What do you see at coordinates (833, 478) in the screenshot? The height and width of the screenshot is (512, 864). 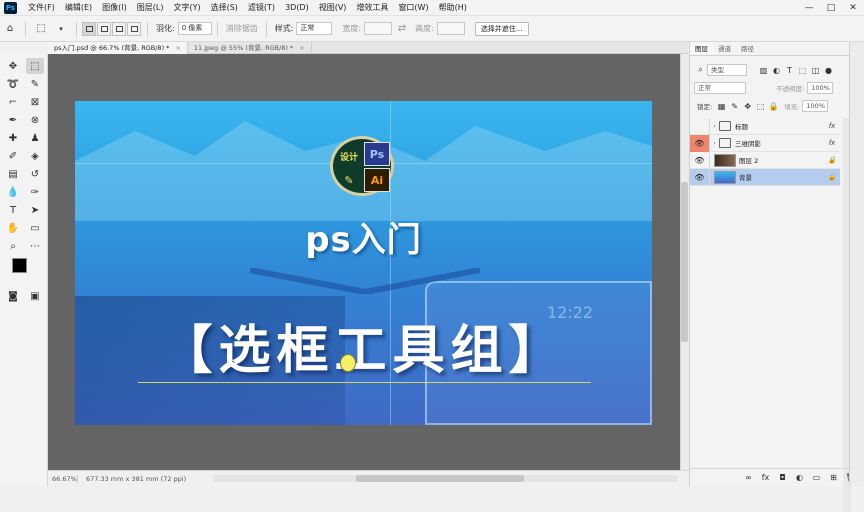 I see `new-layer-icon: ⊞` at bounding box center [833, 478].